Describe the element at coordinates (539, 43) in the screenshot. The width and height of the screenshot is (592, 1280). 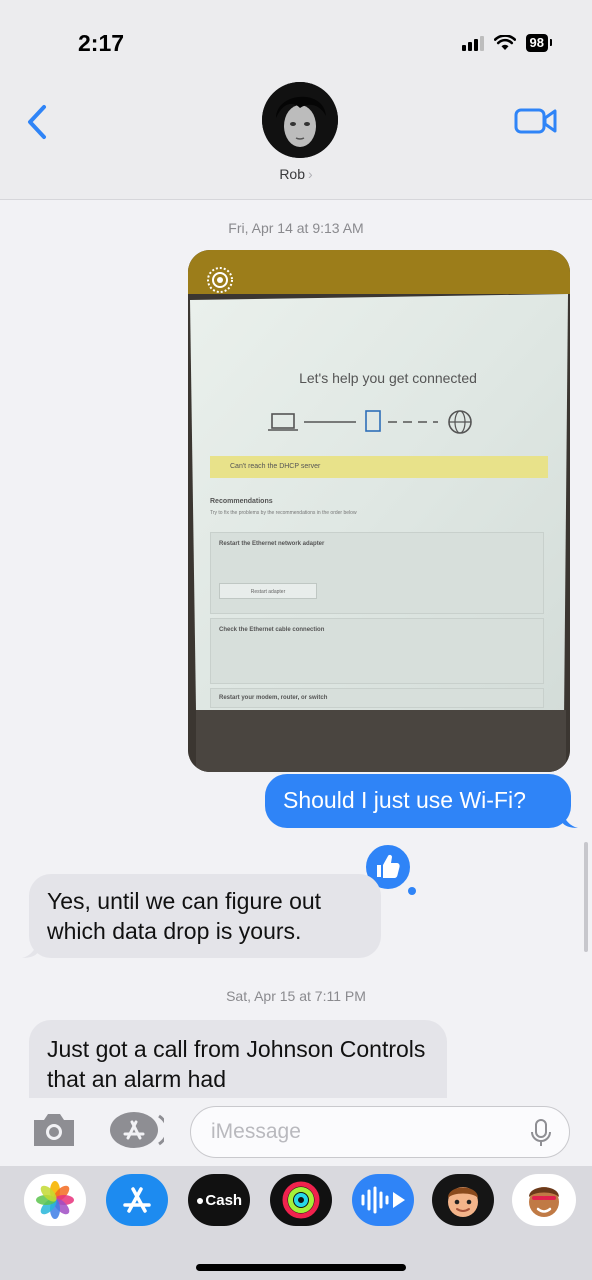
I see `battery-indicator: 98` at that location.